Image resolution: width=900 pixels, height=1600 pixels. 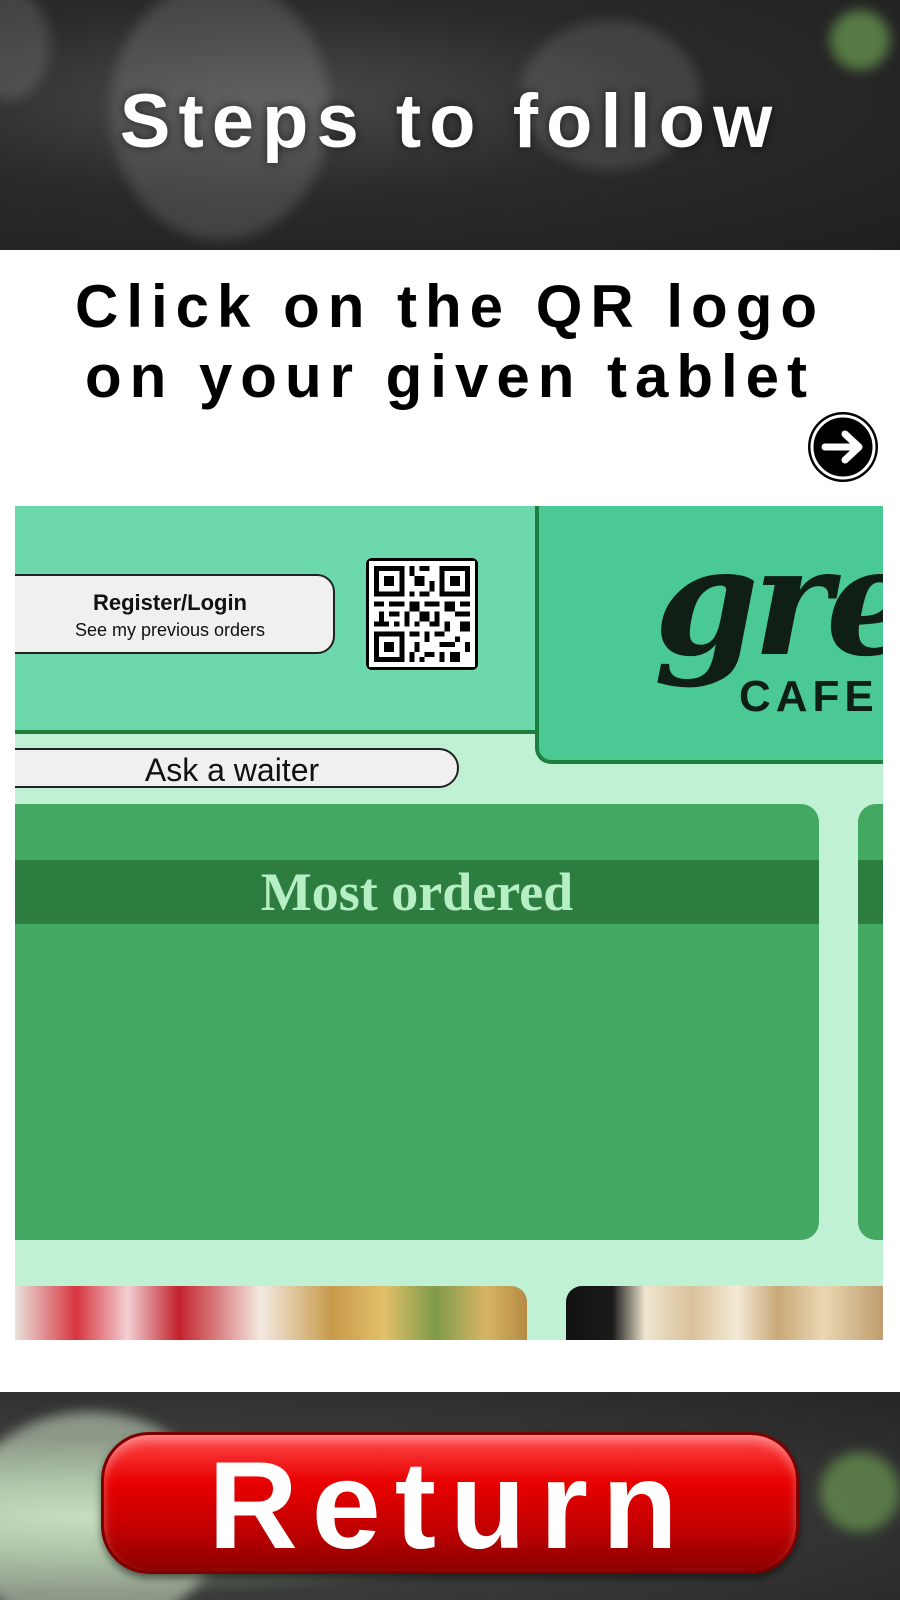 I want to click on register-login-button: Register/Login See my previous orders, so click(x=175, y=614).